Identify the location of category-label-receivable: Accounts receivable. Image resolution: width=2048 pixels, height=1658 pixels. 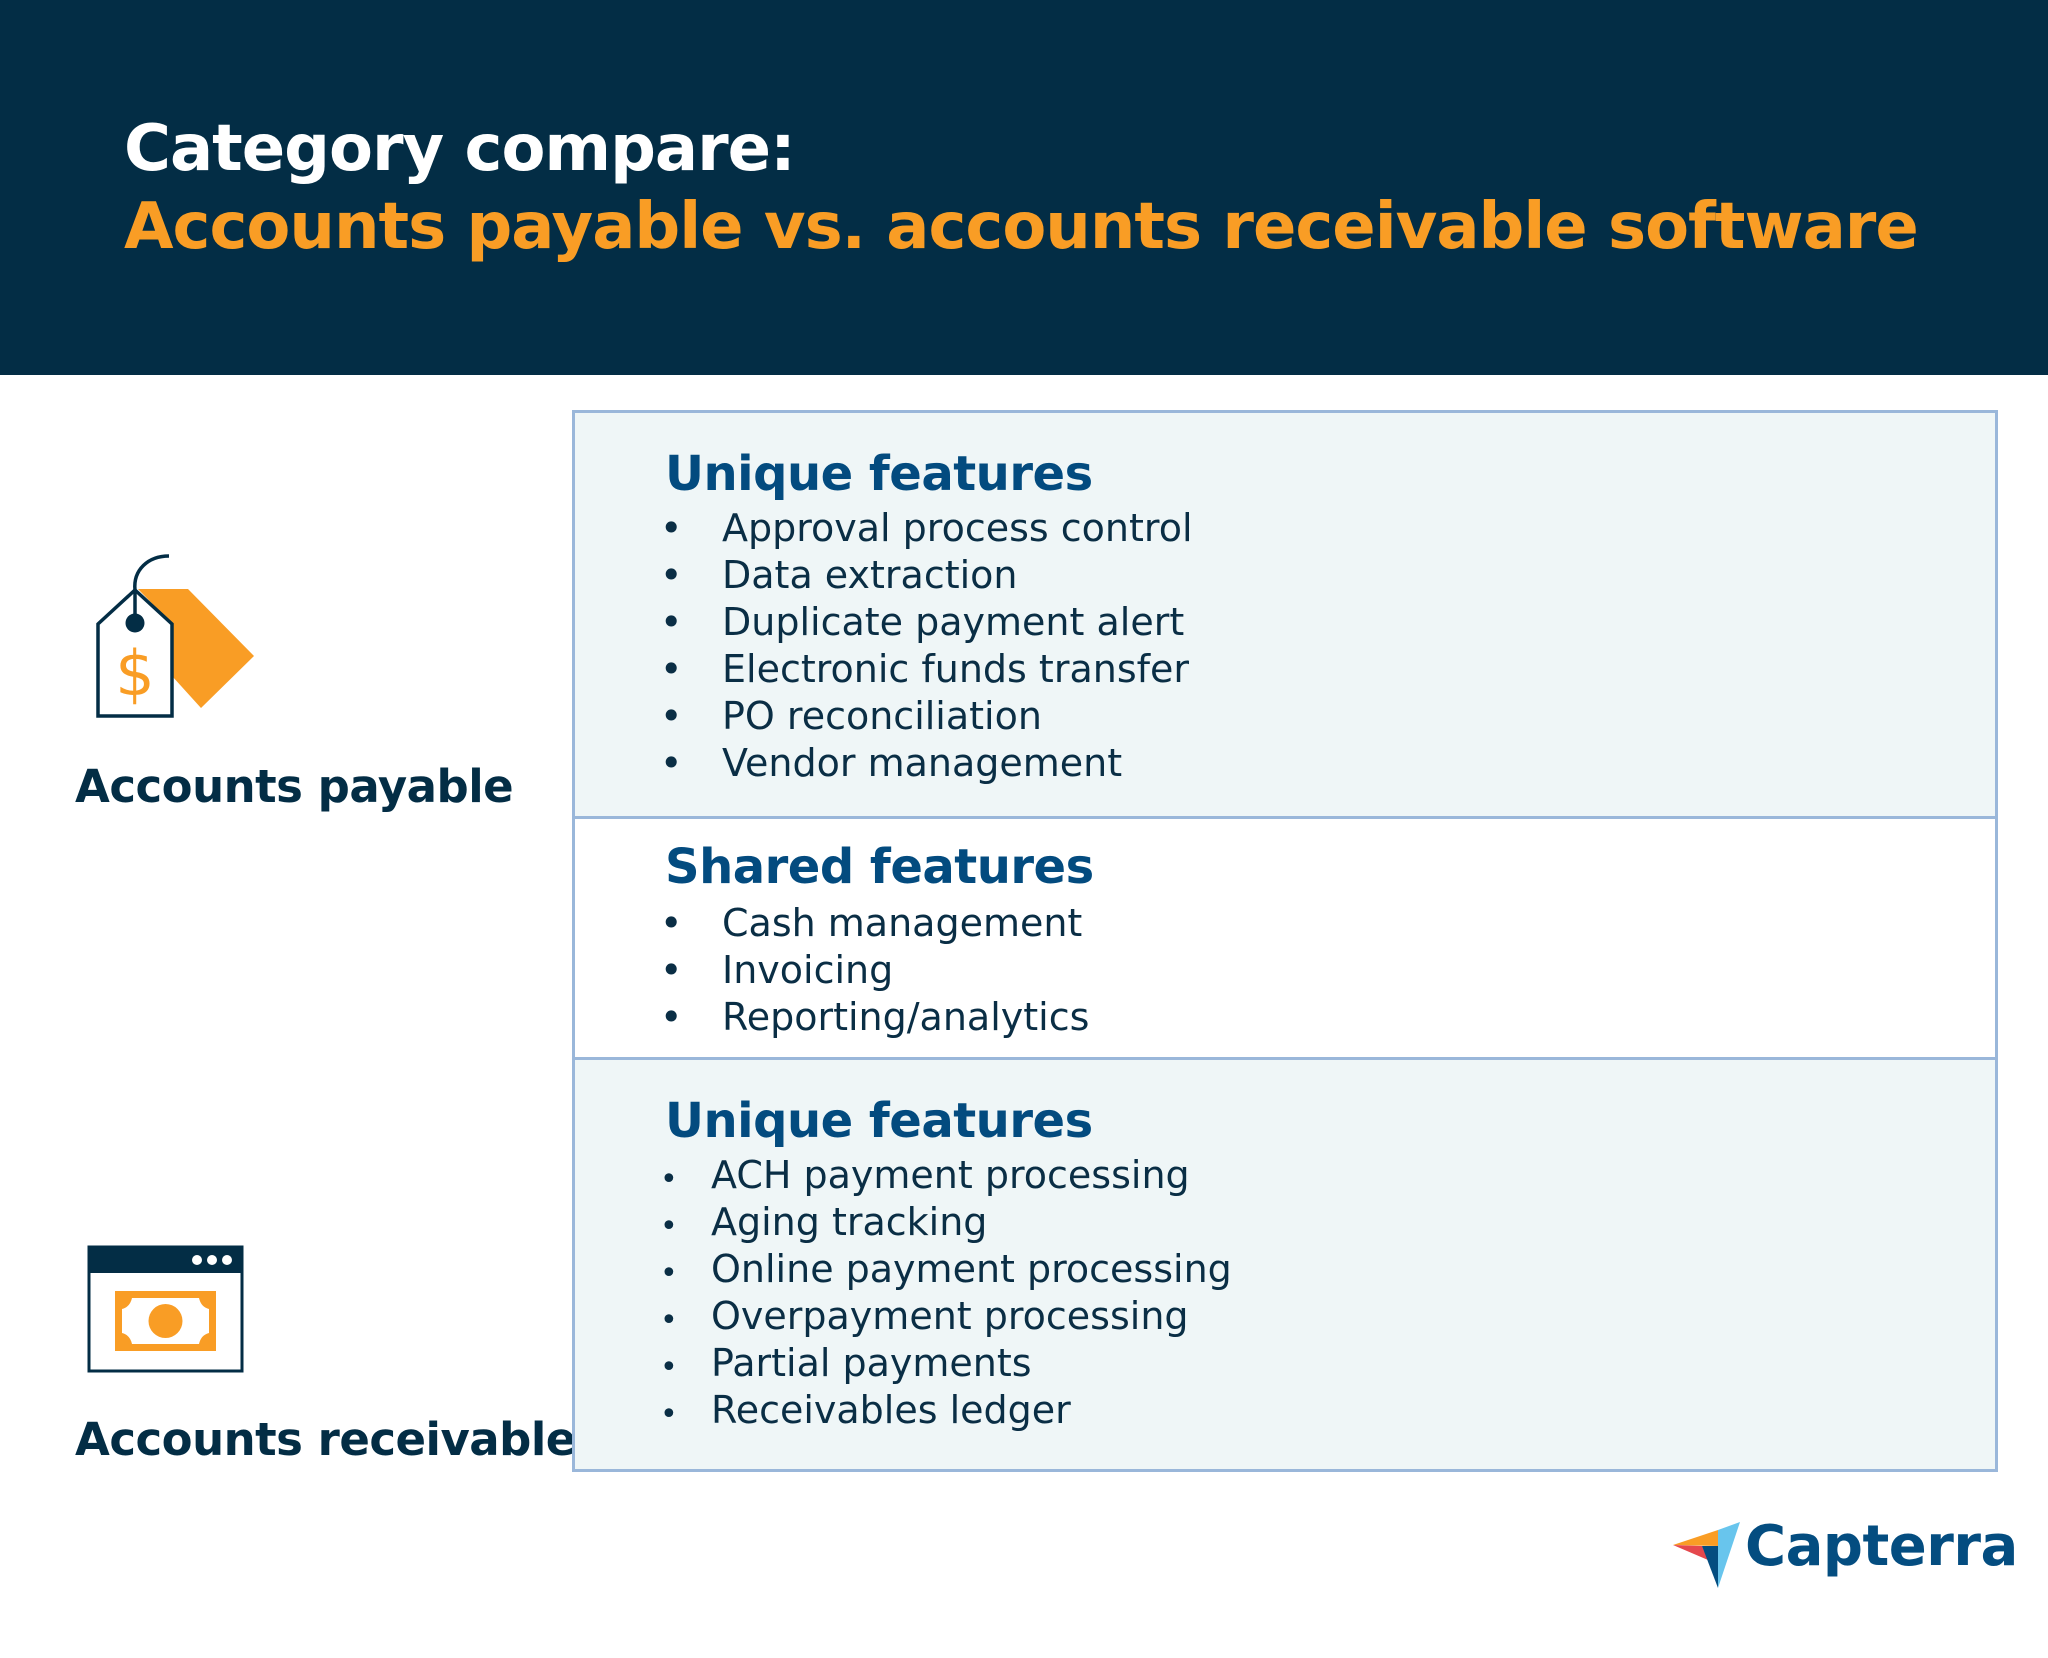
(325, 1439).